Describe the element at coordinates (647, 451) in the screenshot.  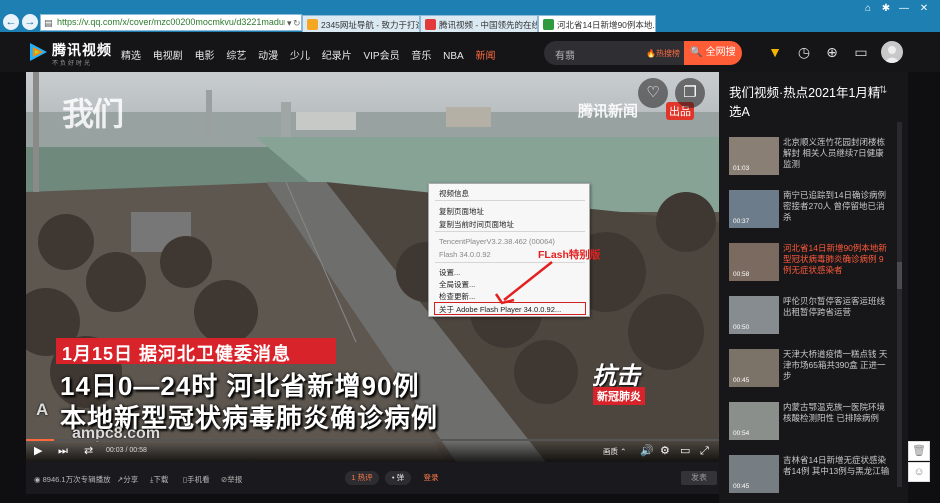
I see `volume-icon: 🔊` at that location.